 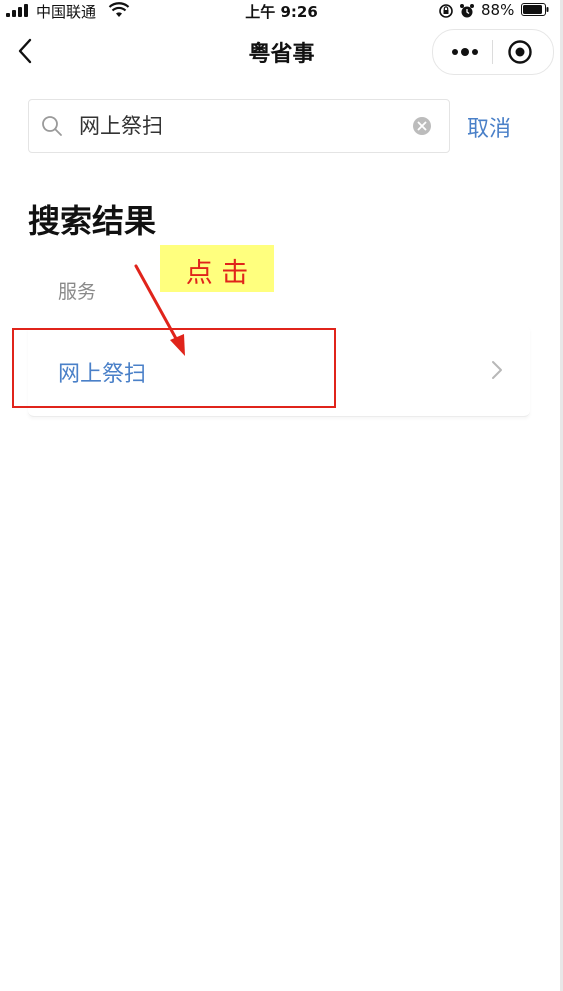 I want to click on annotation-arrow-icon, so click(x=159, y=310).